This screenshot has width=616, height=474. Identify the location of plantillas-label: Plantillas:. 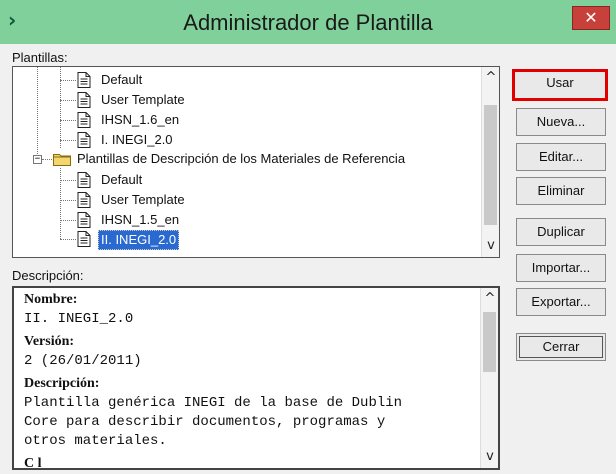
(40, 57).